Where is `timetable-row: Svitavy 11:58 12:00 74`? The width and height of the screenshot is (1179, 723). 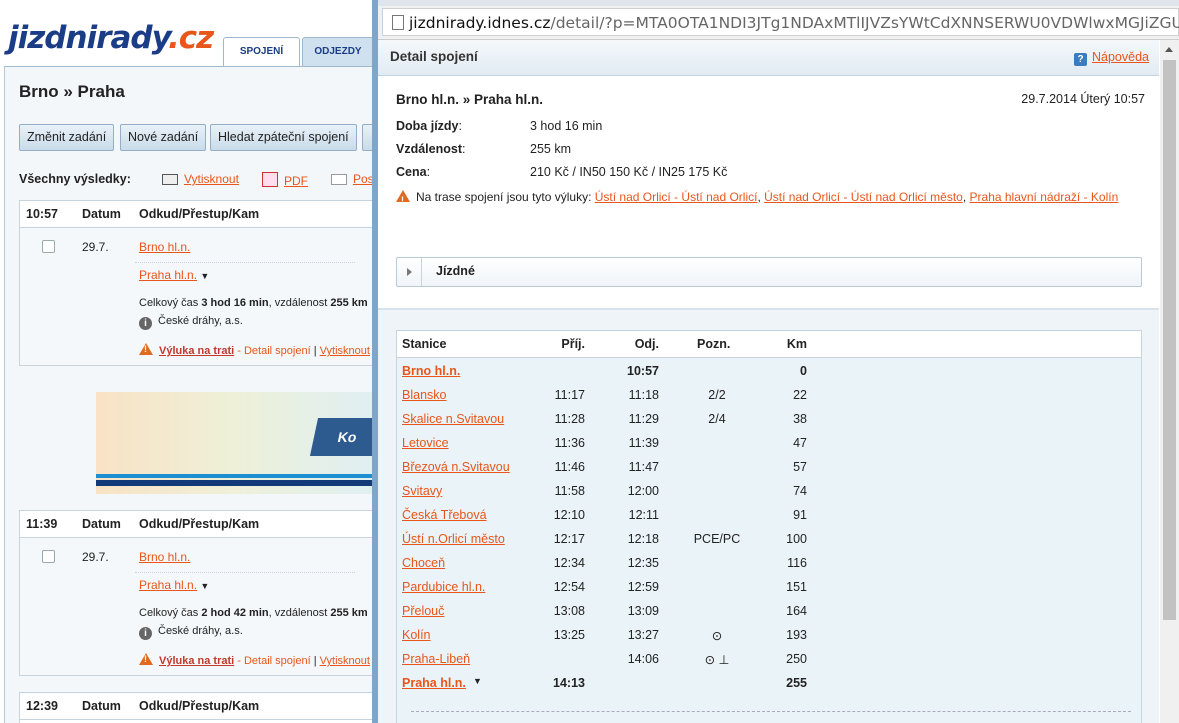 timetable-row: Svitavy 11:58 12:00 74 is located at coordinates (769, 492).